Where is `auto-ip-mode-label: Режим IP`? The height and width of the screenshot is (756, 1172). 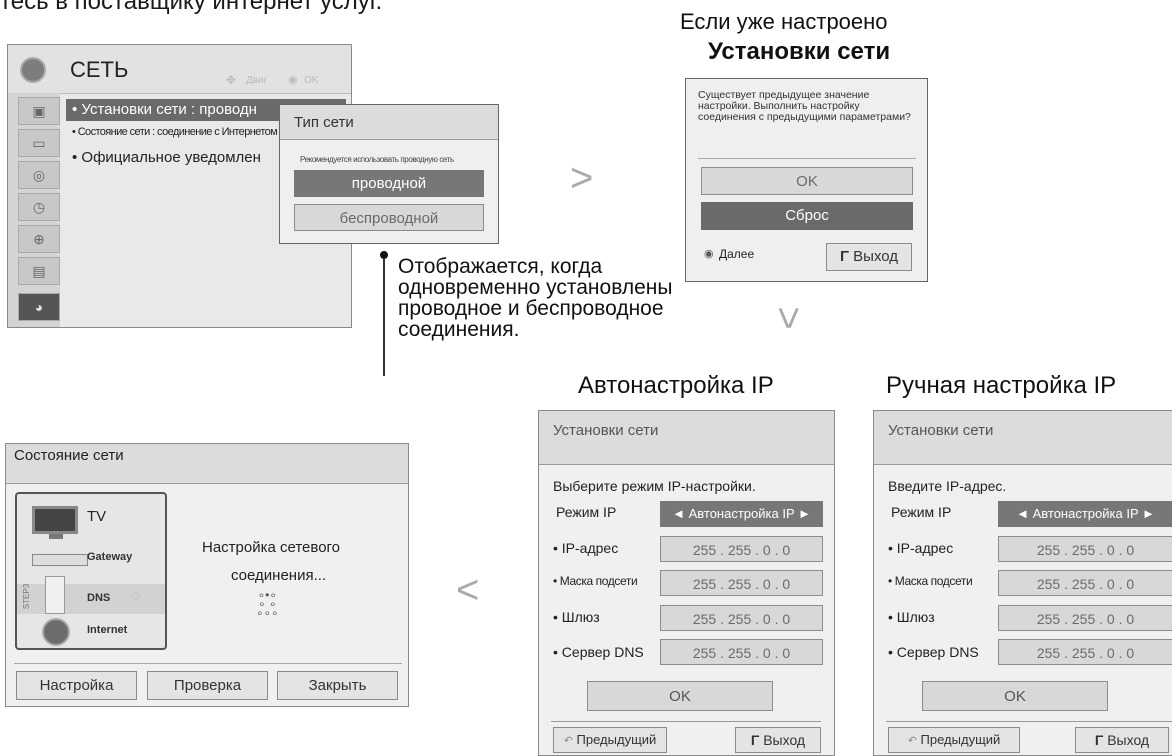 auto-ip-mode-label: Режим IP is located at coordinates (586, 512).